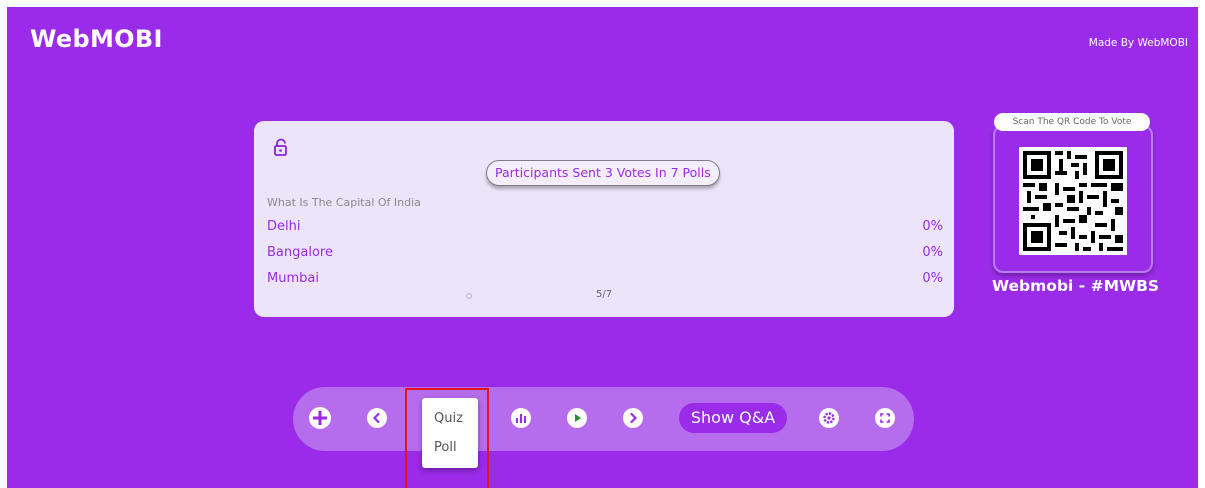 The width and height of the screenshot is (1205, 488). What do you see at coordinates (605, 252) in the screenshot?
I see `poll-option: Bangalore 0%` at bounding box center [605, 252].